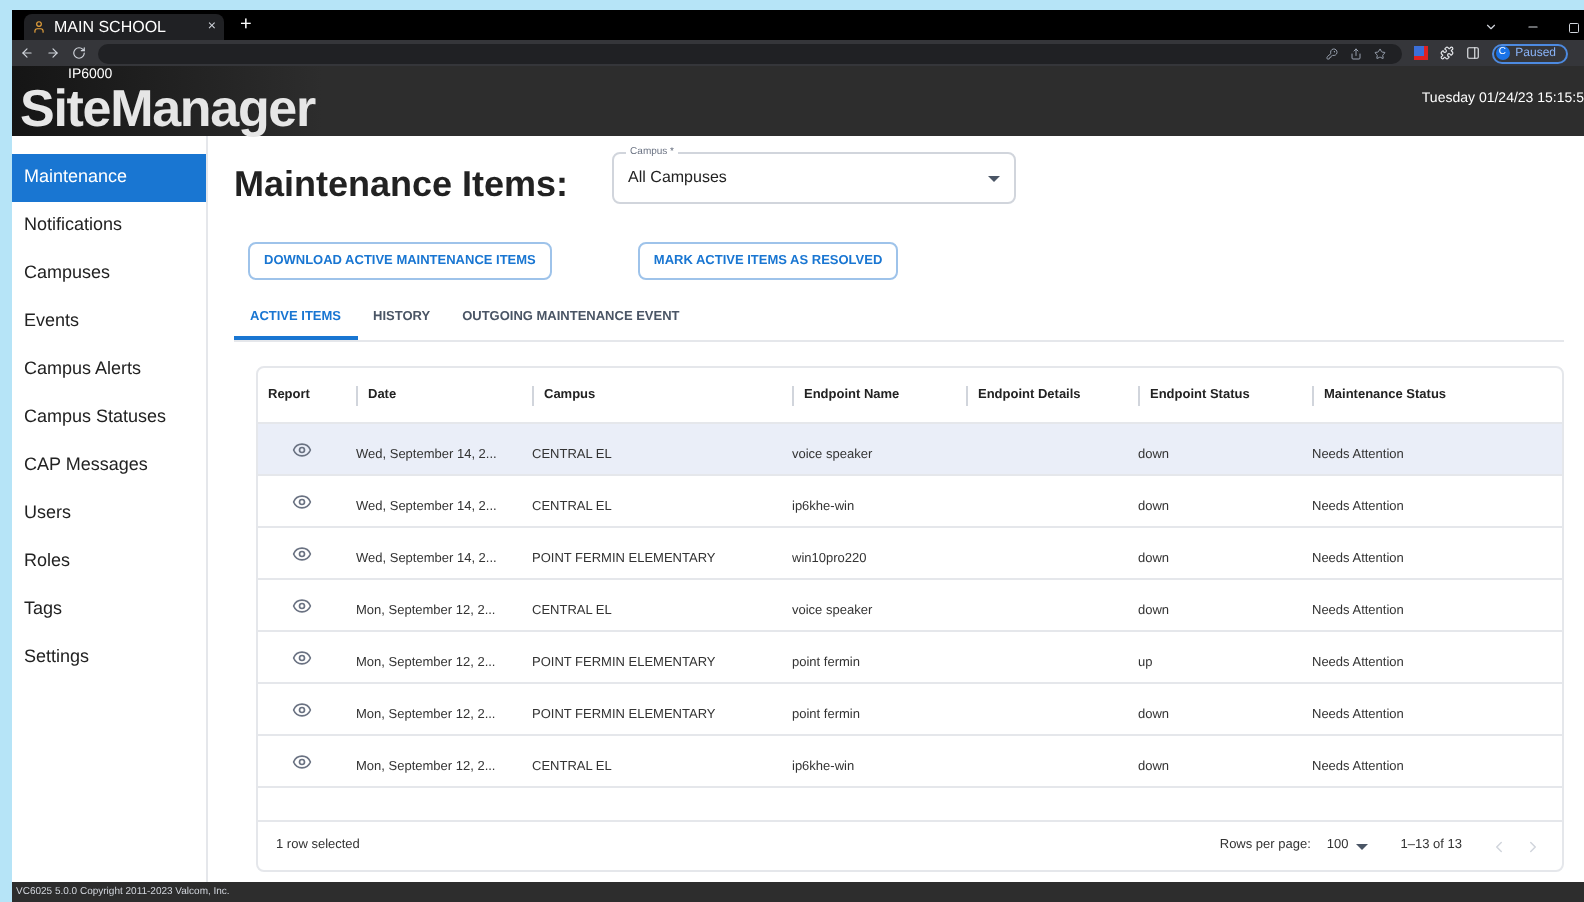  Describe the element at coordinates (677, 178) in the screenshot. I see `campus-select-value: All Campuses` at that location.